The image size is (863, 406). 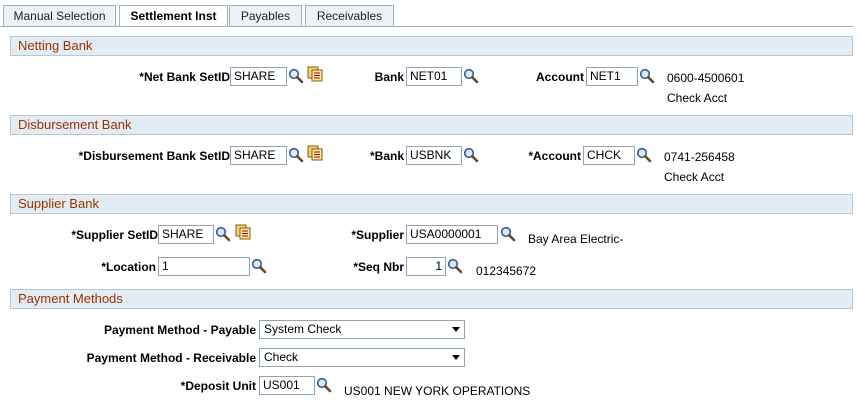 I want to click on receivable-selected-value: Check, so click(x=281, y=357).